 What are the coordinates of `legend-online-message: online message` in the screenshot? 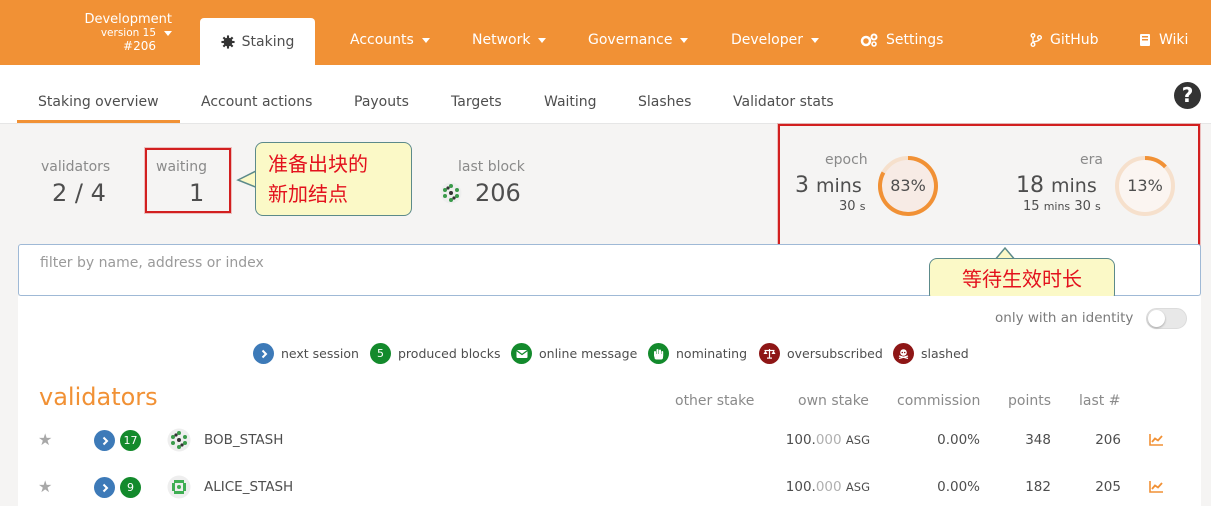 It's located at (574, 353).